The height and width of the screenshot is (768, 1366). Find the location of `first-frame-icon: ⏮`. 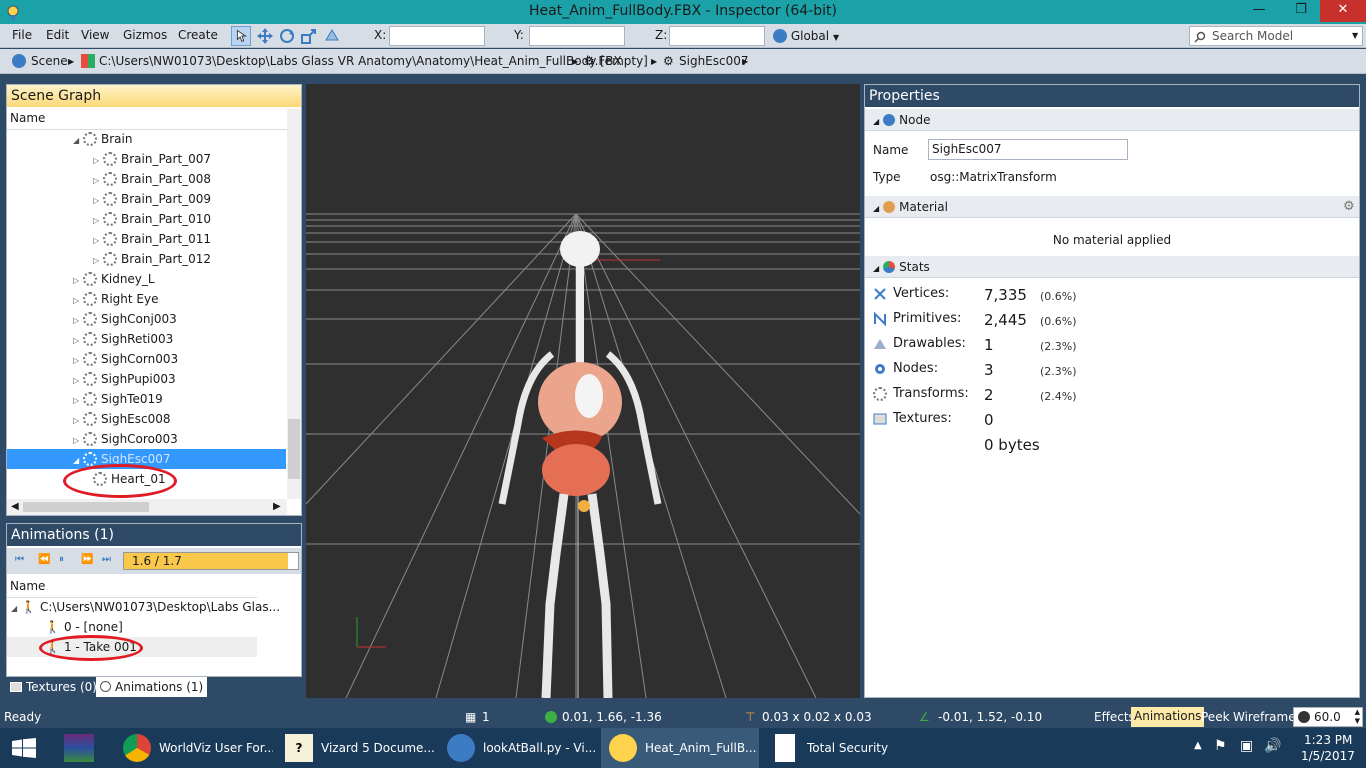

first-frame-icon: ⏮ is located at coordinates (22, 560).